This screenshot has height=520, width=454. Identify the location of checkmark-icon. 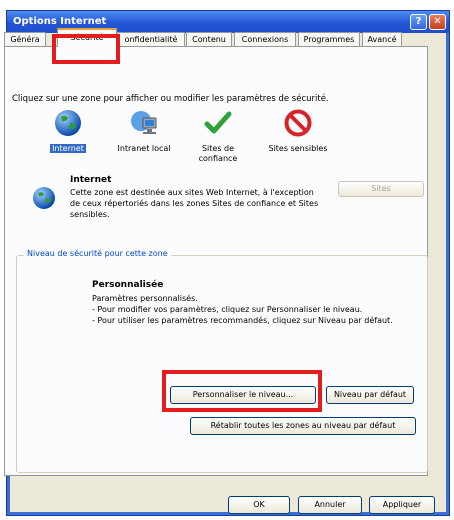
(218, 122).